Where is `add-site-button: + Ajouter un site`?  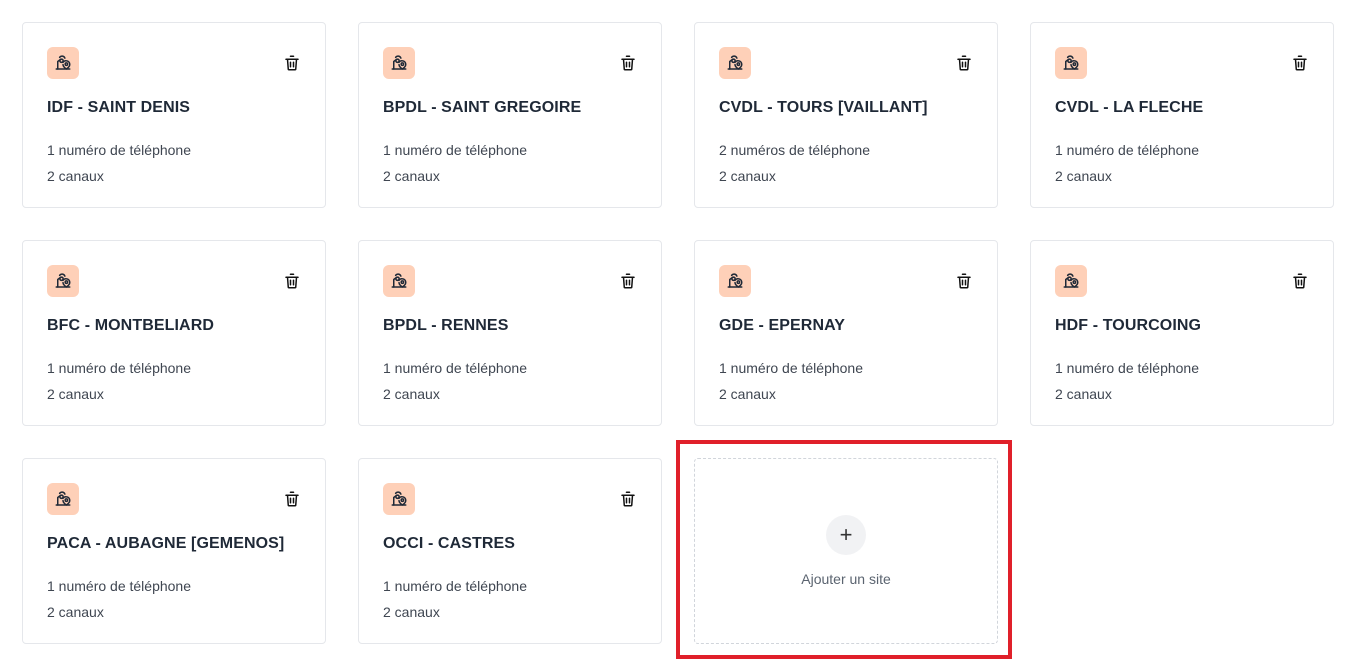
add-site-button: + Ajouter un site is located at coordinates (846, 551).